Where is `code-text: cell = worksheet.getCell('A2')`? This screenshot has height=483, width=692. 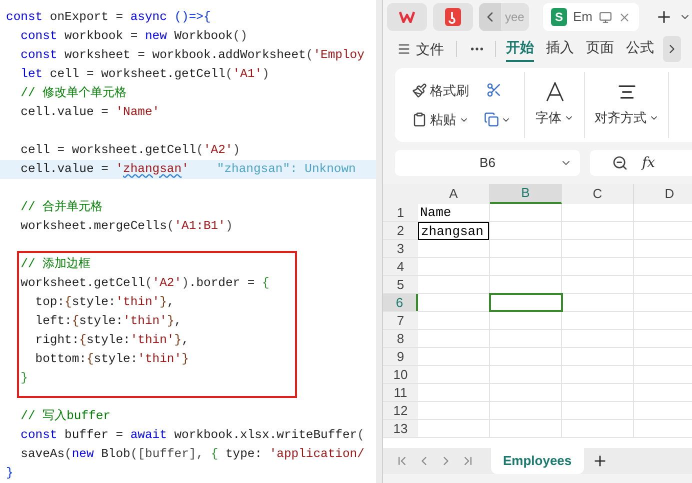 code-text: cell = worksheet.getCell('A2') is located at coordinates (130, 151).